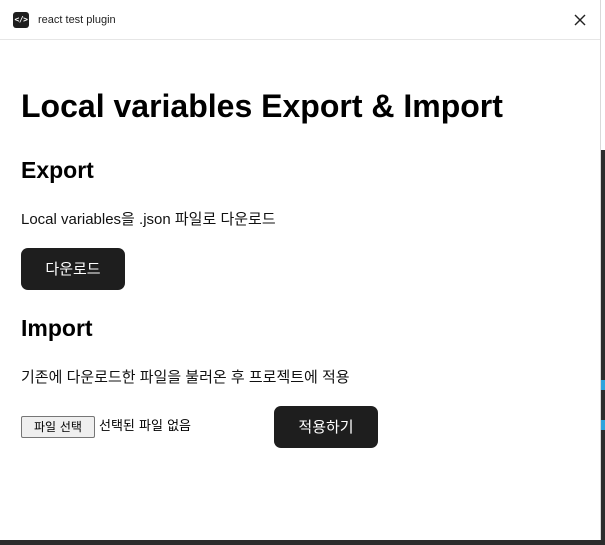  I want to click on close-icon, so click(580, 20).